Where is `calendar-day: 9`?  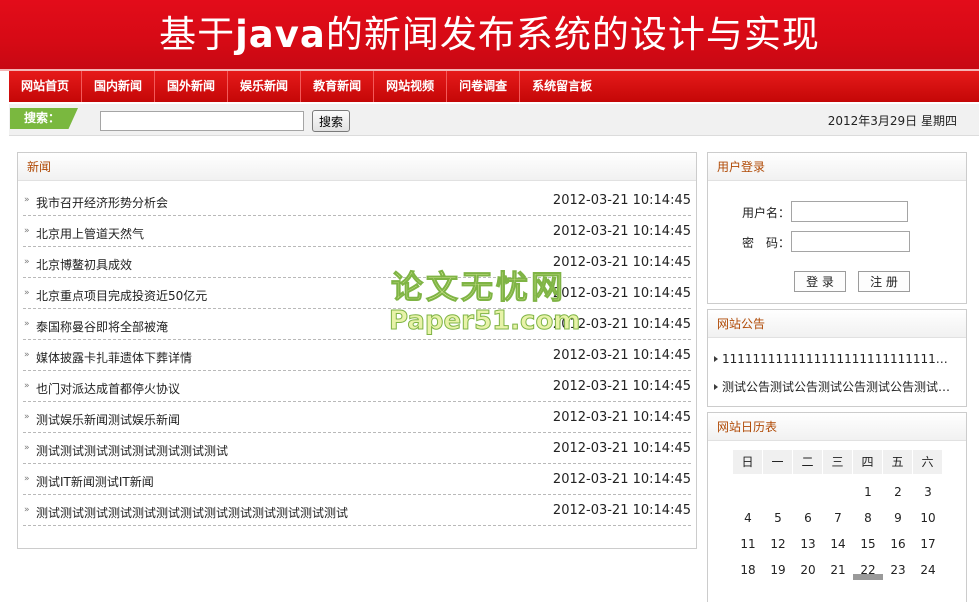 calendar-day: 9 is located at coordinates (898, 518).